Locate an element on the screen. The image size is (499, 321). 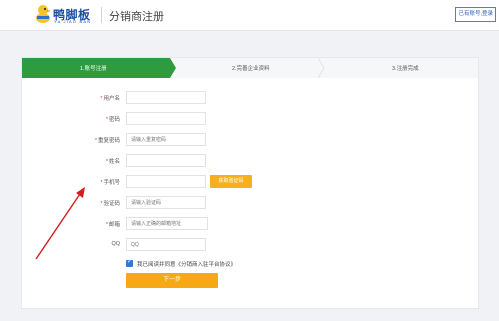
username-label: 用户名 is located at coordinates (111, 99).